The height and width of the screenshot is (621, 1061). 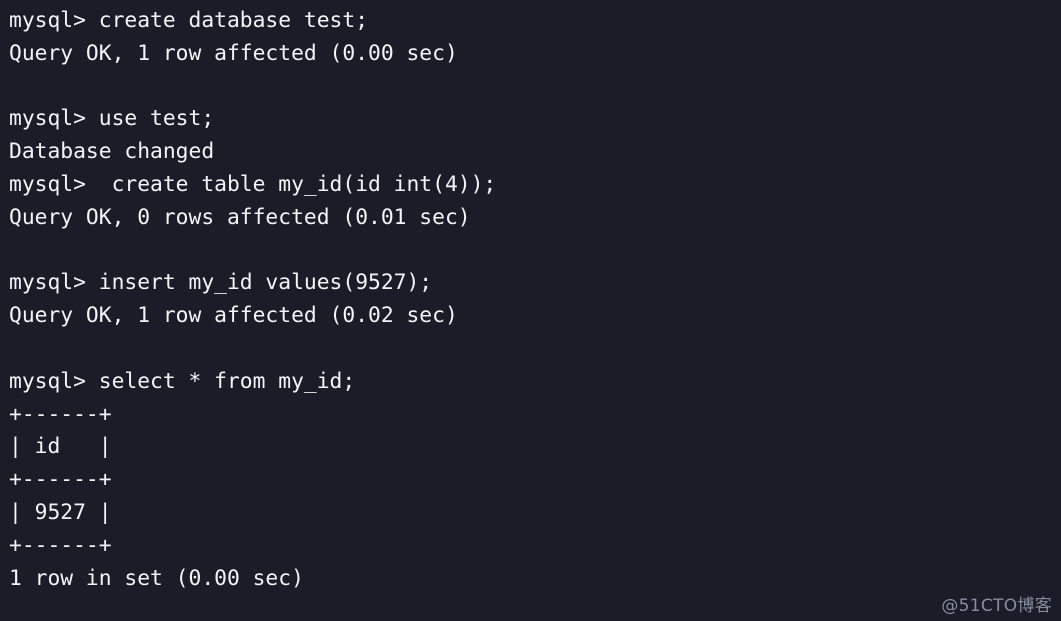 I want to click on terminal-line: Database changed, so click(x=112, y=152).